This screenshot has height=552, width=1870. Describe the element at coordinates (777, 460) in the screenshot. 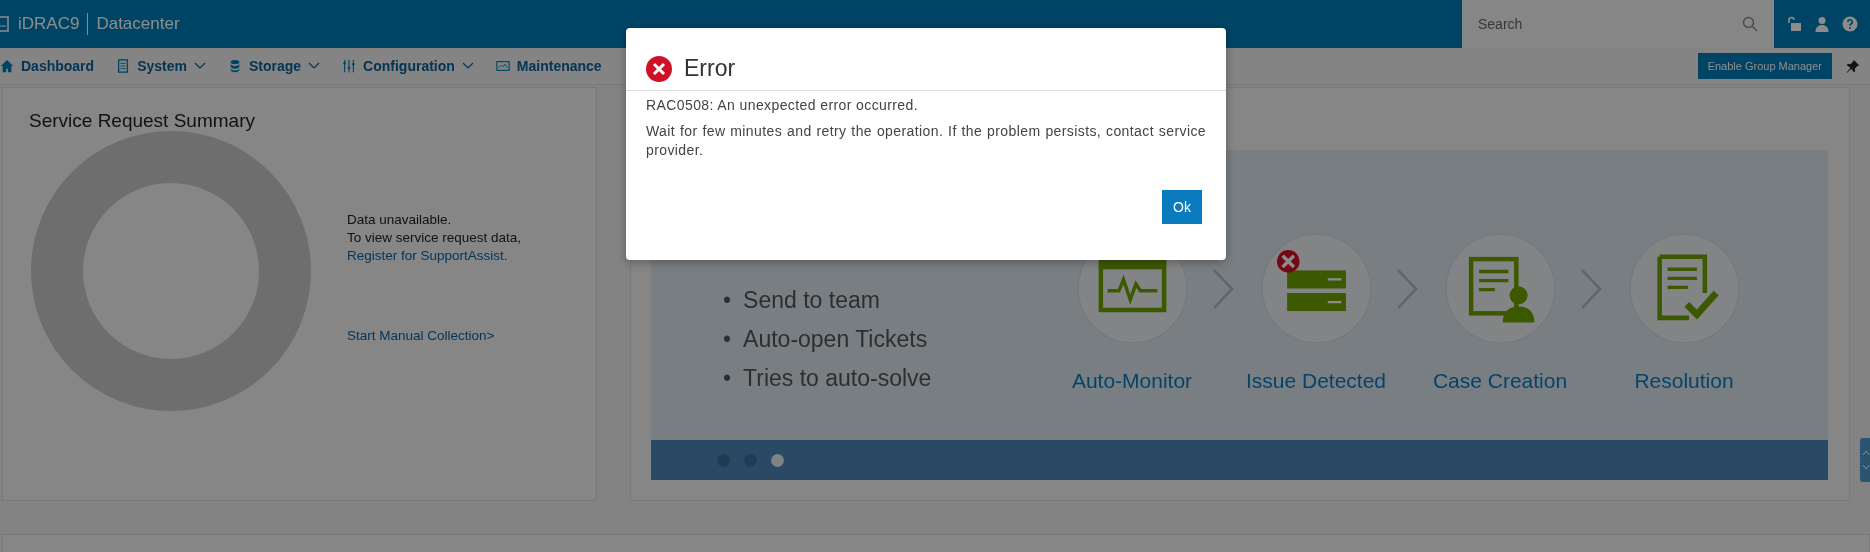

I see `carousel-dot` at that location.